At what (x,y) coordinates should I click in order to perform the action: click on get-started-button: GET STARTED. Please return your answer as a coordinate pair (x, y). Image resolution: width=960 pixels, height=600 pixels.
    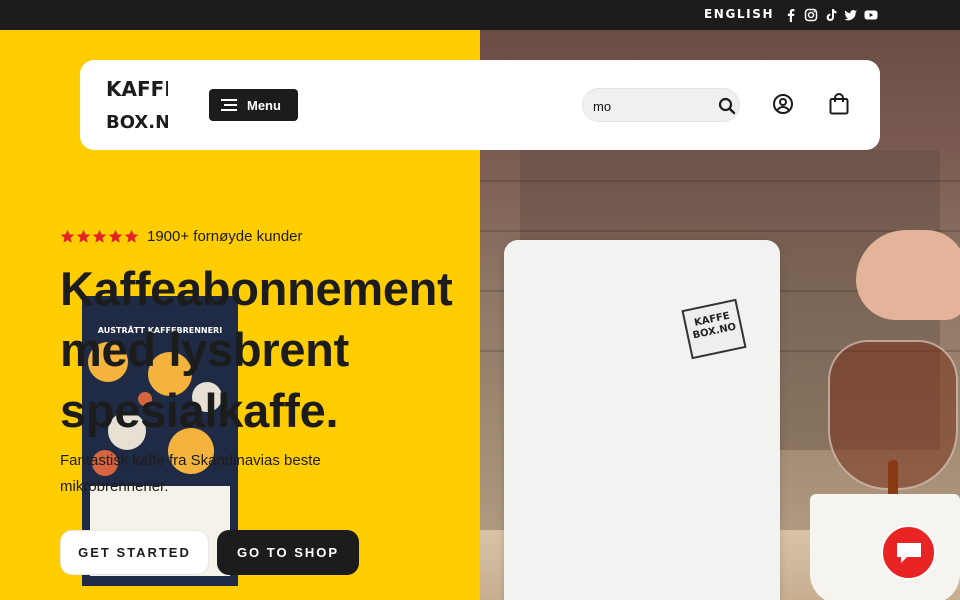
    Looking at the image, I should click on (134, 552).